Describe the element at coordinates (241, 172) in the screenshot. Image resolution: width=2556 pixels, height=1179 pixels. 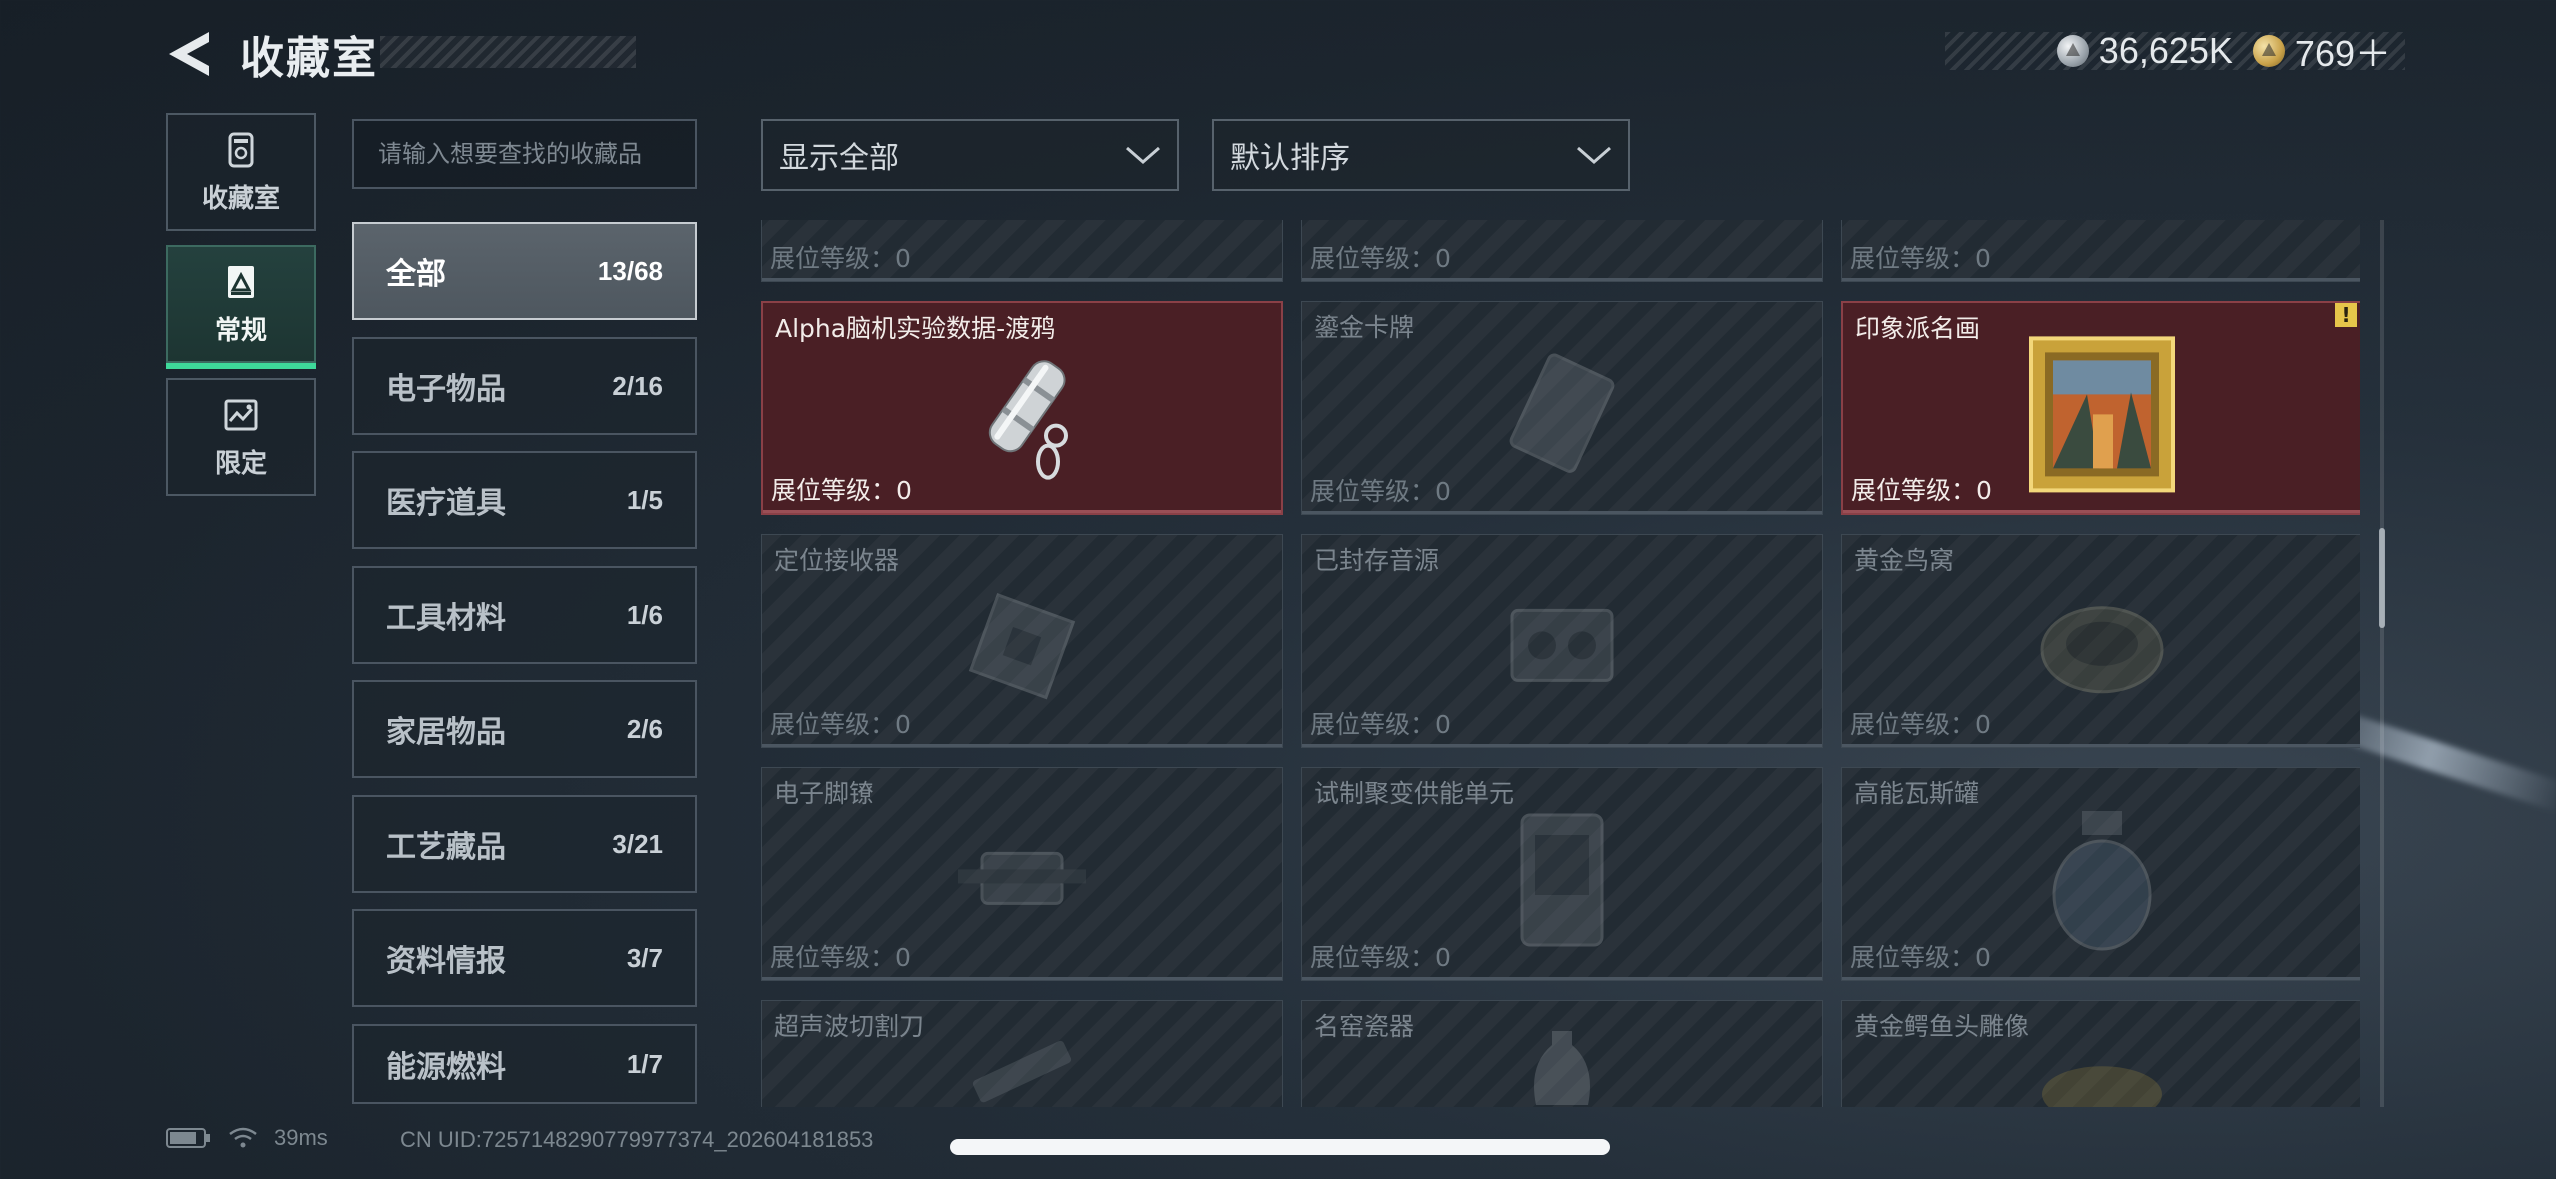
I see `nav-collection-room: 收藏室` at that location.